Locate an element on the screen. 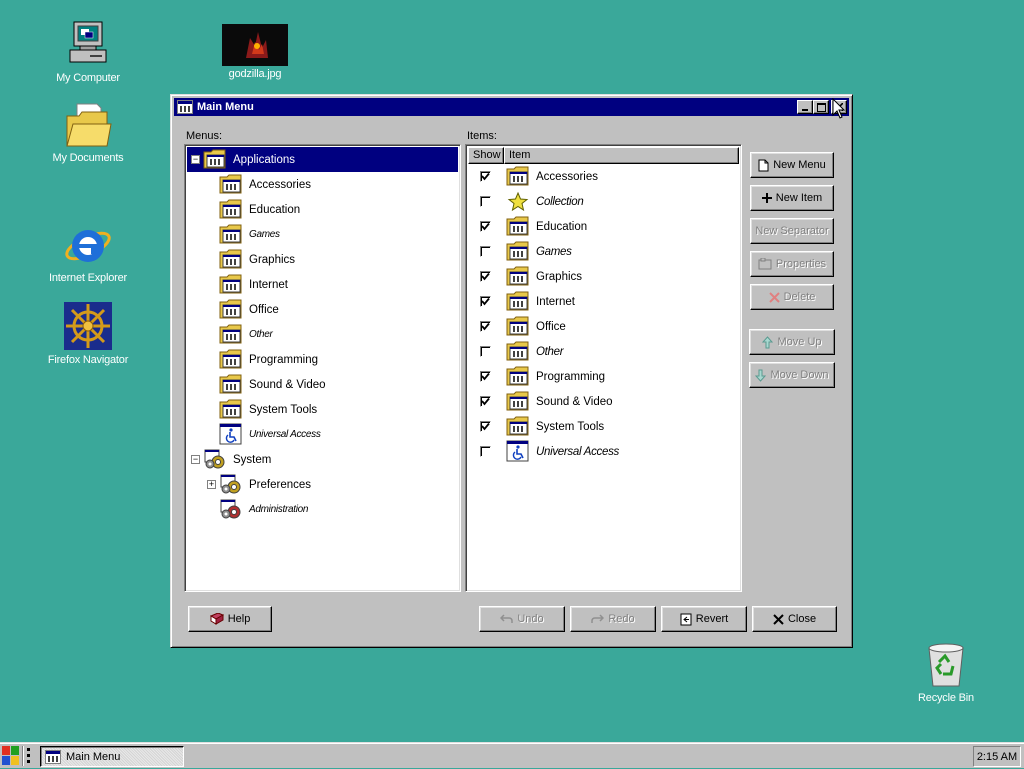 The height and width of the screenshot is (769, 1024). list-item: Games is located at coordinates (603, 251).